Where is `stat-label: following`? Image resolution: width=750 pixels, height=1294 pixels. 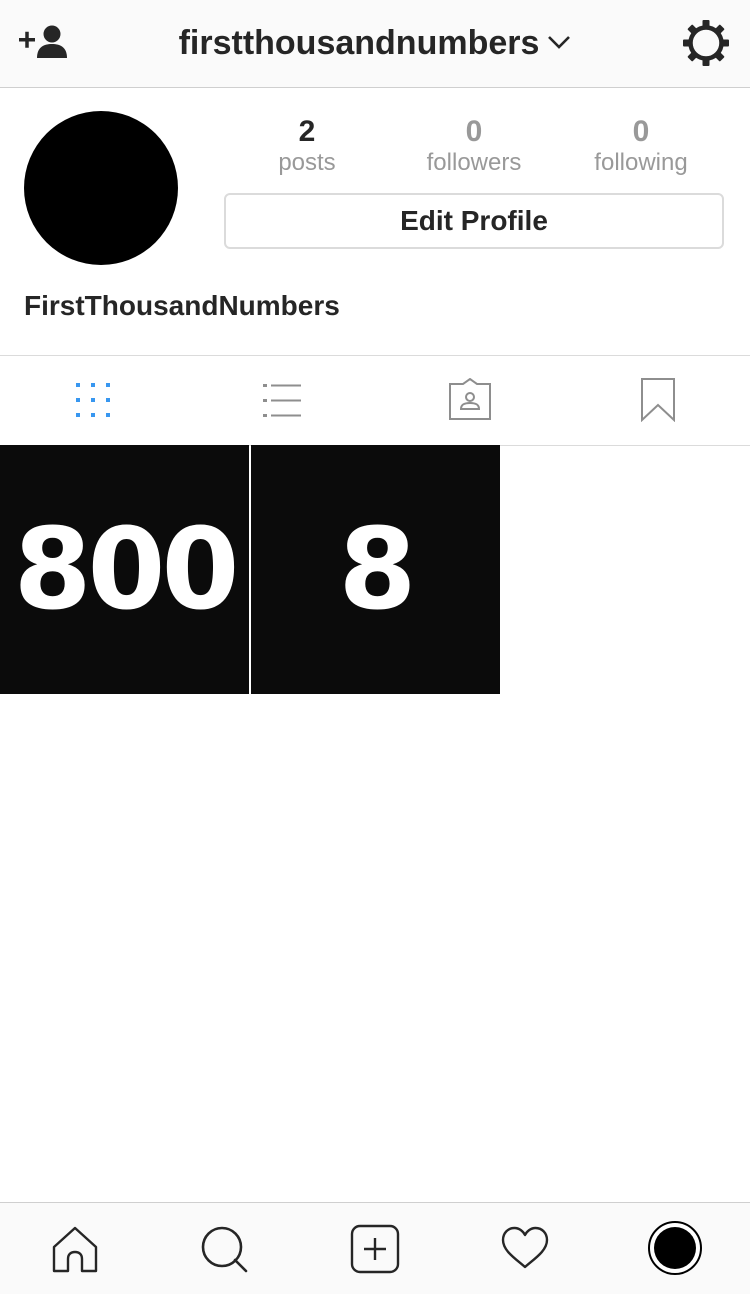 stat-label: following is located at coordinates (641, 162).